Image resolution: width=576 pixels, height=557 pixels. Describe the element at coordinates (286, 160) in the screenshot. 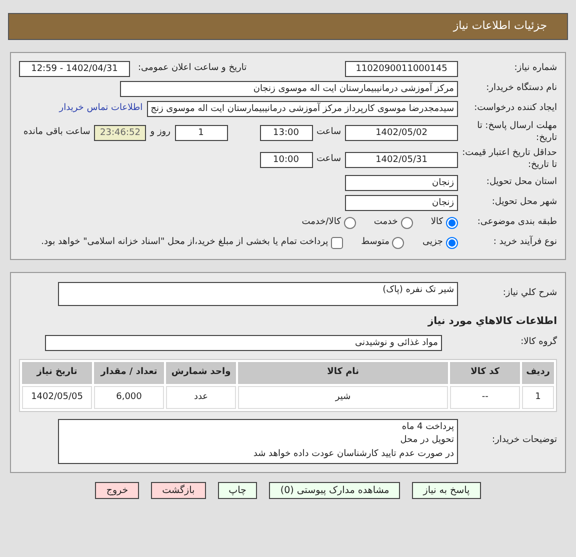

I see `text-field: 10:00` at that location.